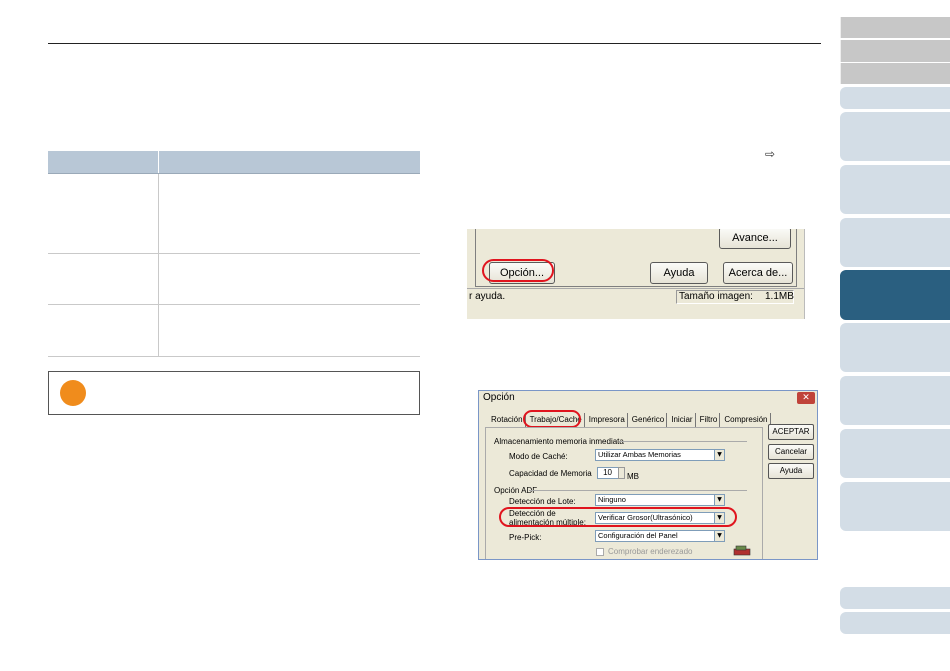 The width and height of the screenshot is (950, 671). Describe the element at coordinates (600, 552) in the screenshot. I see `check-skew-checkbox` at that location.